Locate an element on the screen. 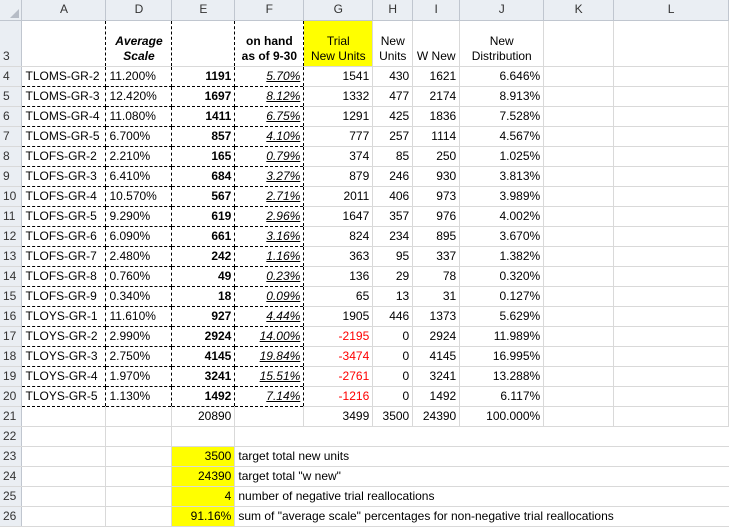  on-hand-total: 20890 is located at coordinates (203, 416).